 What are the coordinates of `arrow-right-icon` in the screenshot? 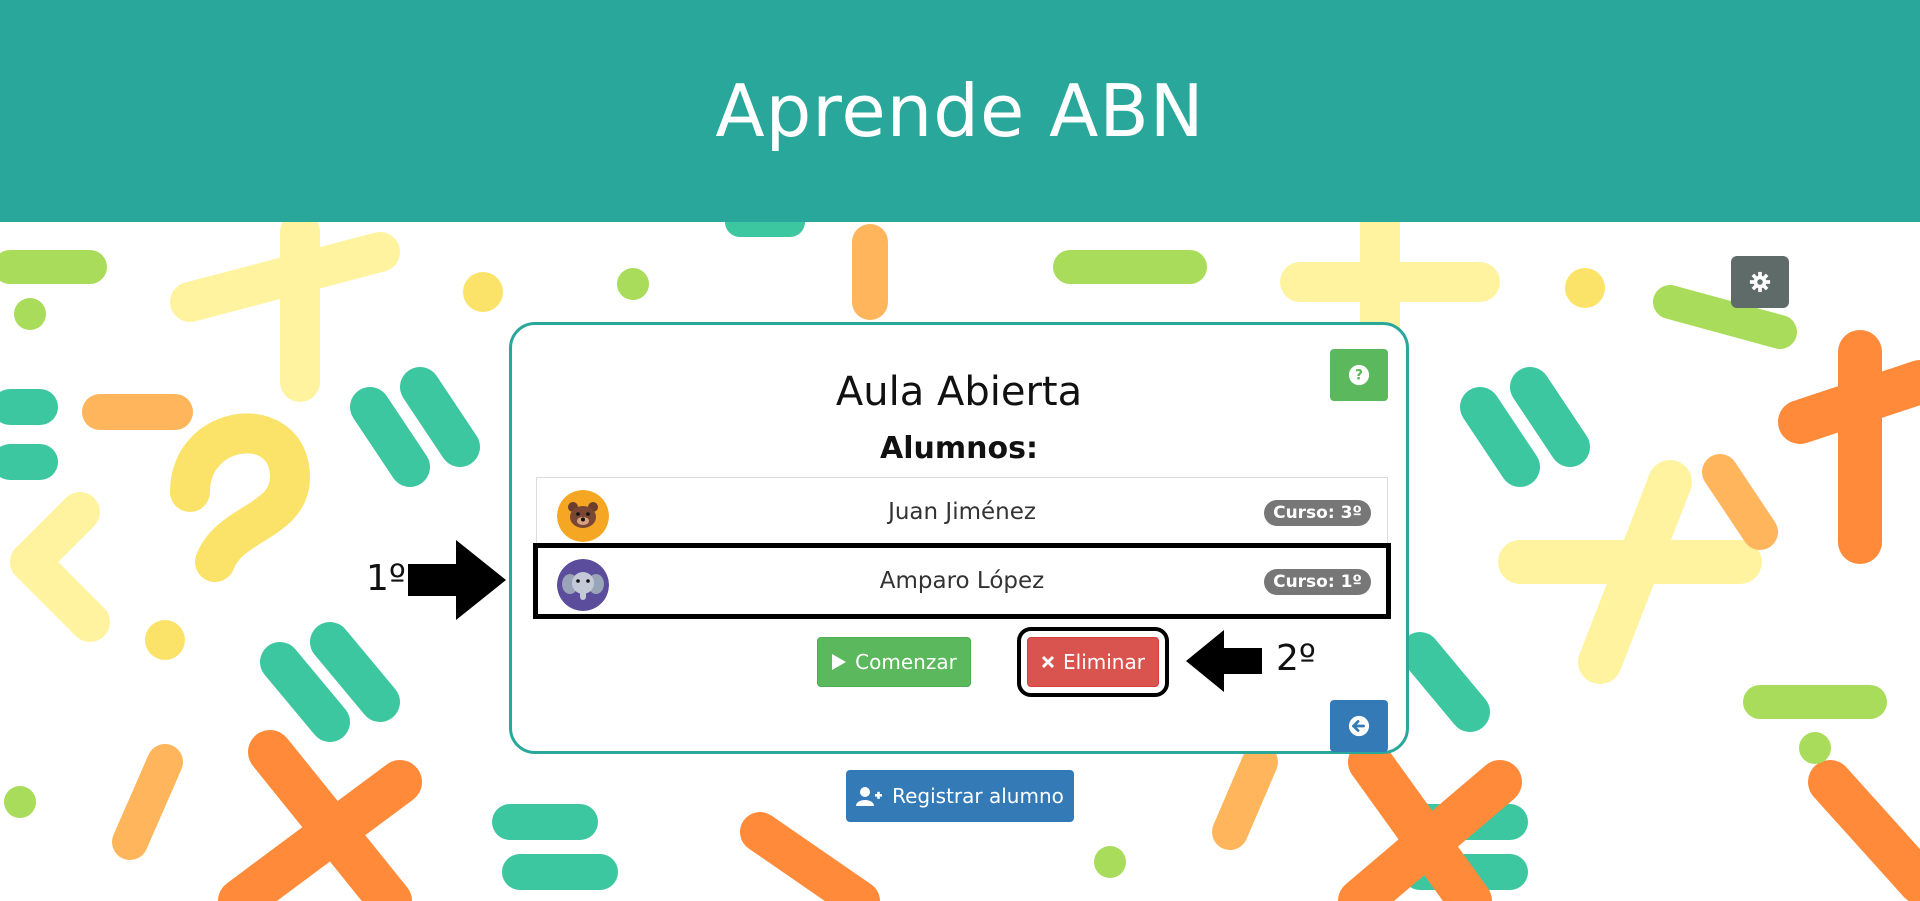 It's located at (457, 580).